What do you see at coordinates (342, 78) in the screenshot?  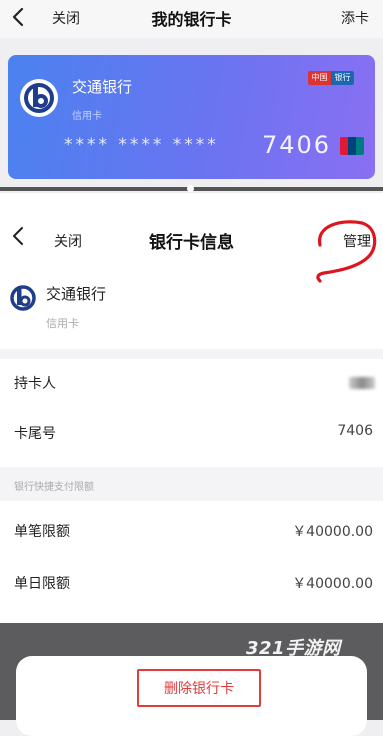 I see `brand-badge-right: 银行` at bounding box center [342, 78].